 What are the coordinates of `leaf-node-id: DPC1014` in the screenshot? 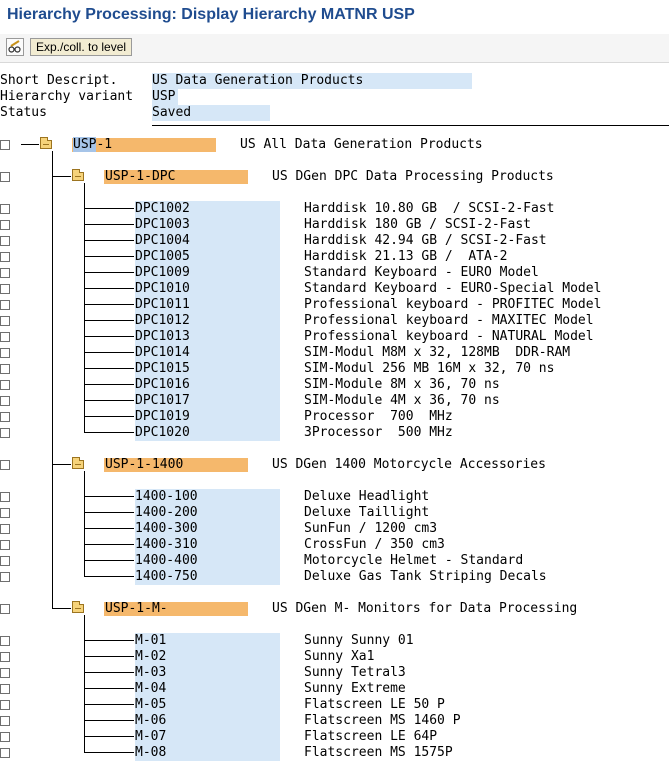 It's located at (207, 353).